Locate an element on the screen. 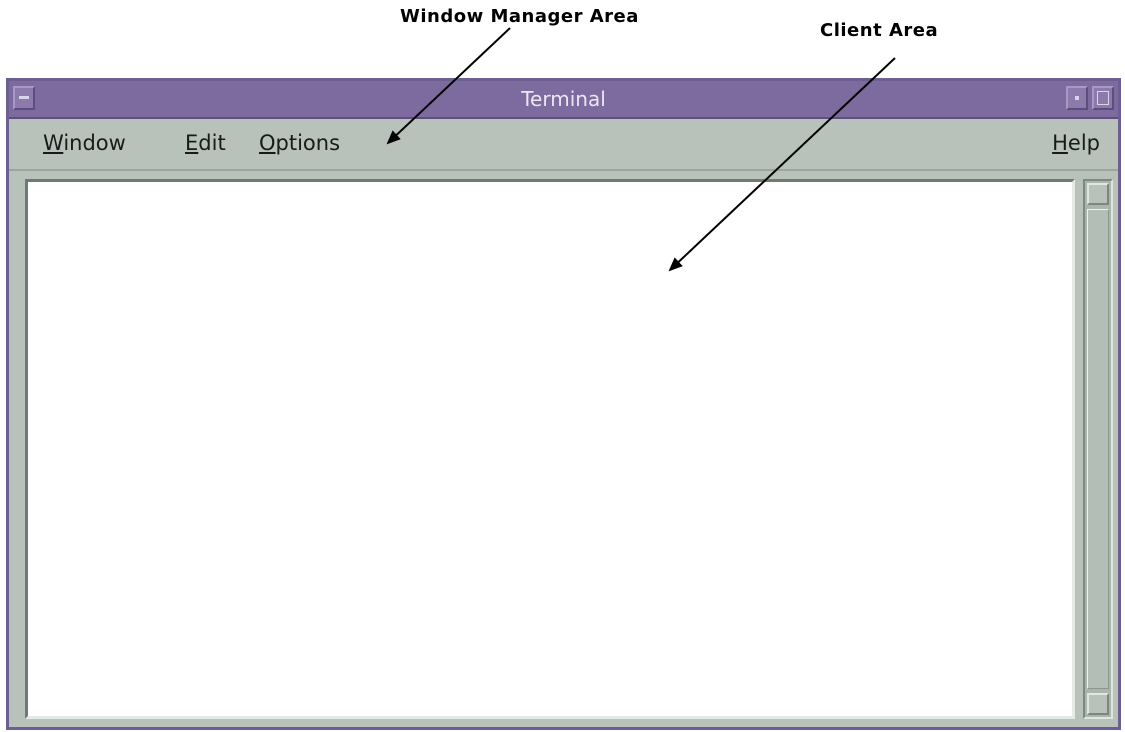  minimize-icon is located at coordinates (1077, 98).